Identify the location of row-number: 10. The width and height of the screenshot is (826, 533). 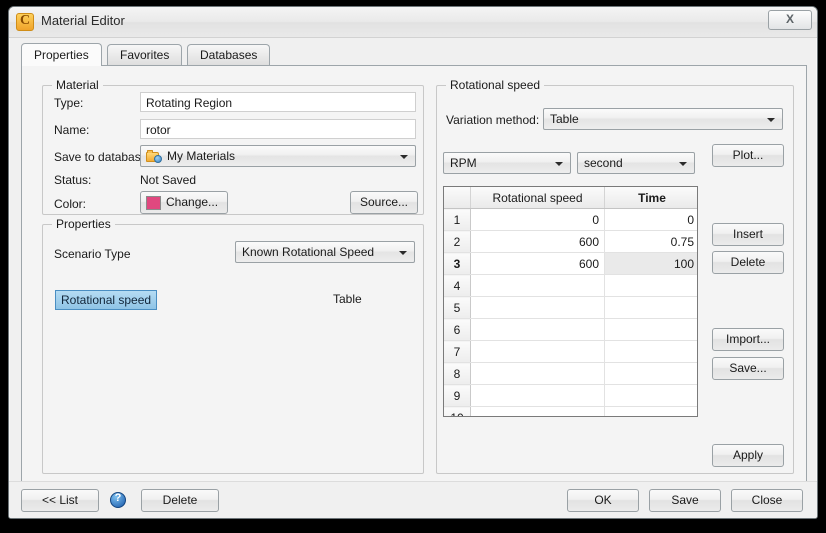
(457, 411).